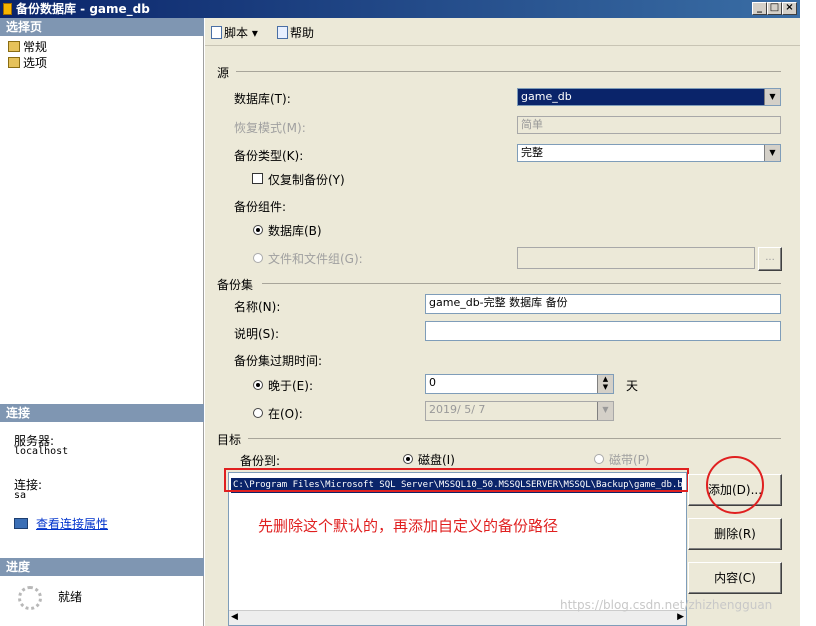  I want to click on expire-date-picker: 2019/ 5/ 7 ▼, so click(519, 411).